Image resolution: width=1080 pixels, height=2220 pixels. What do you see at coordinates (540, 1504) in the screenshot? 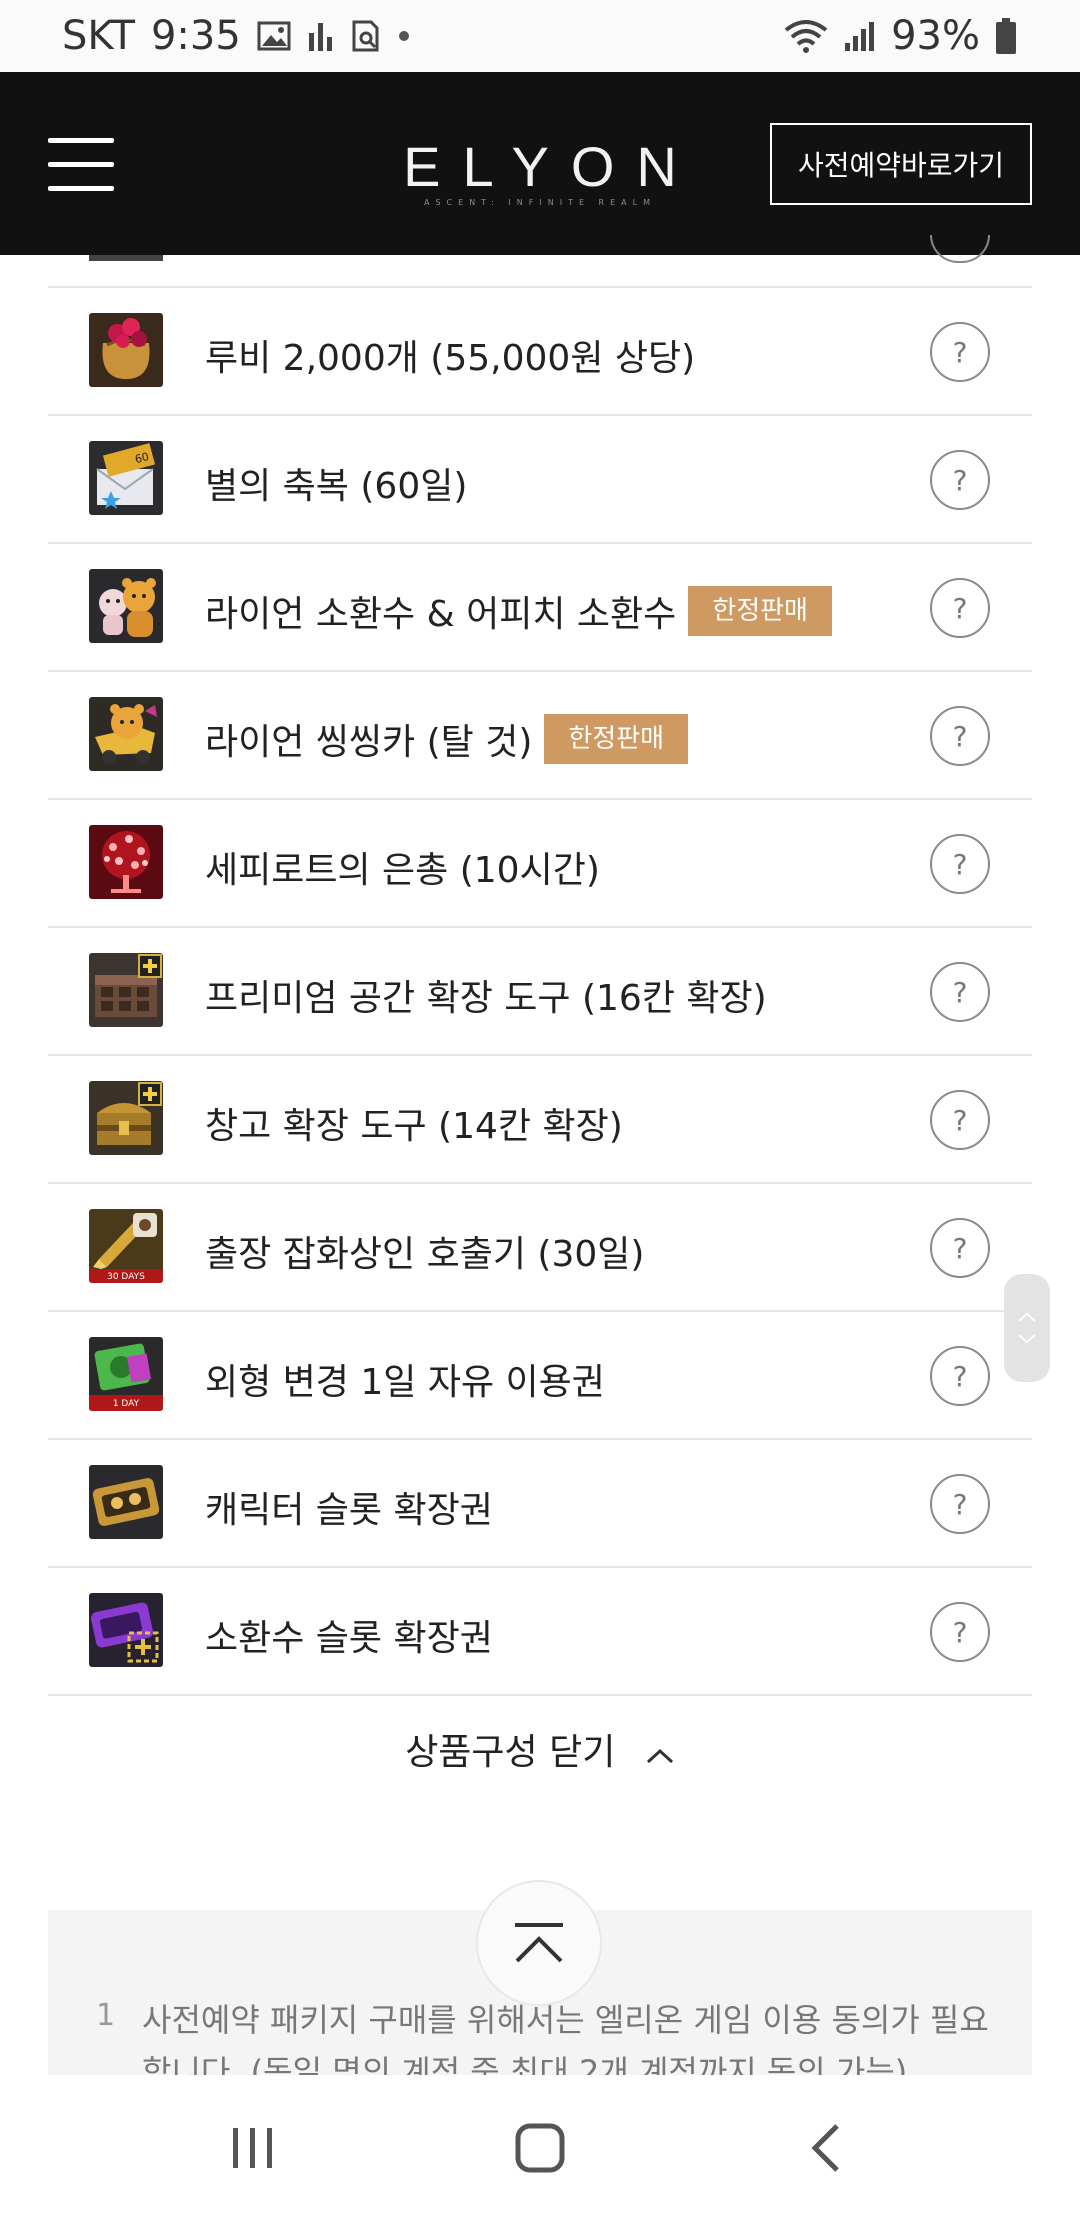
I see `list-item: 캐릭터 슬롯 확장권 ?` at bounding box center [540, 1504].